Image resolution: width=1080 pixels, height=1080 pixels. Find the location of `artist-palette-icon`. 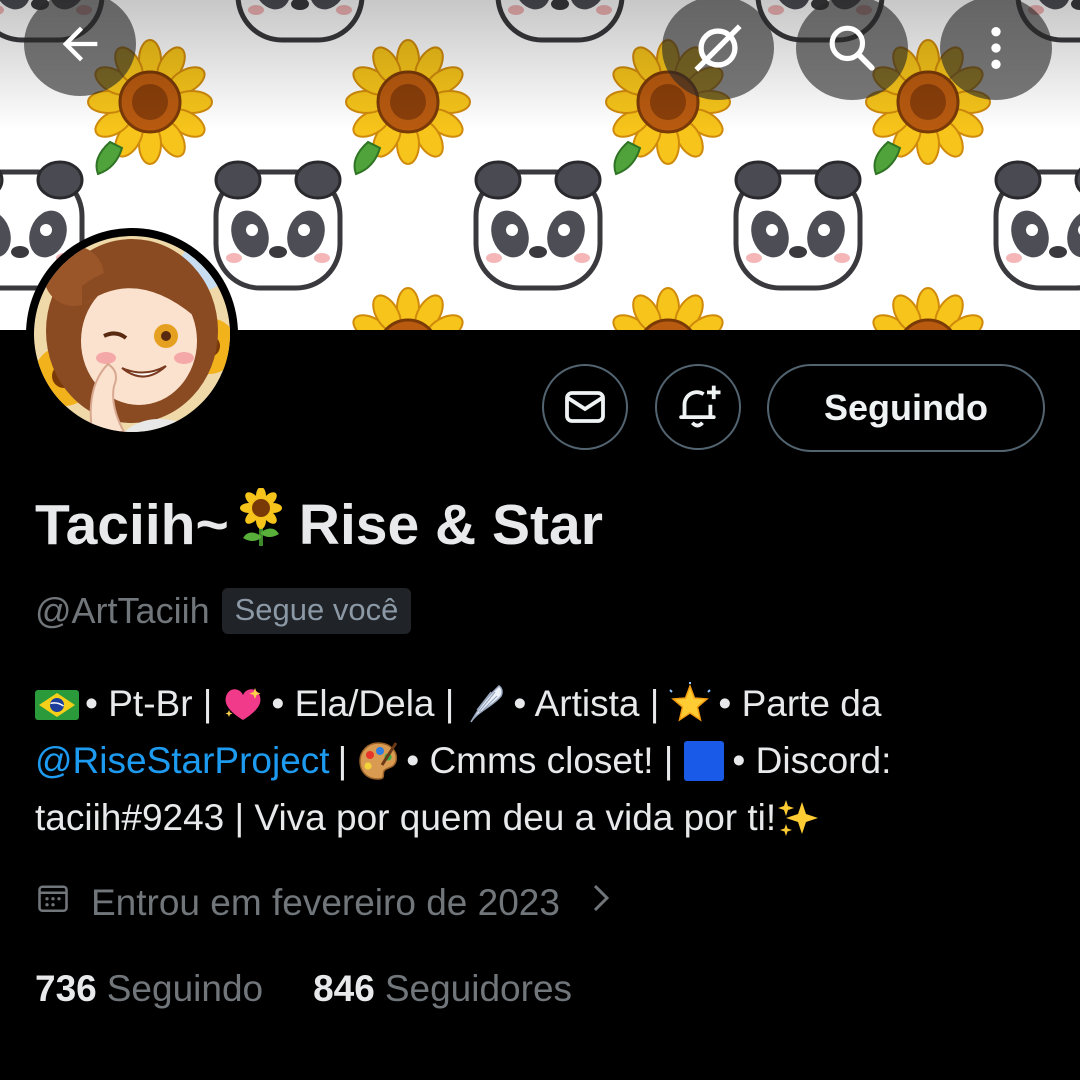

artist-palette-icon is located at coordinates (378, 761).